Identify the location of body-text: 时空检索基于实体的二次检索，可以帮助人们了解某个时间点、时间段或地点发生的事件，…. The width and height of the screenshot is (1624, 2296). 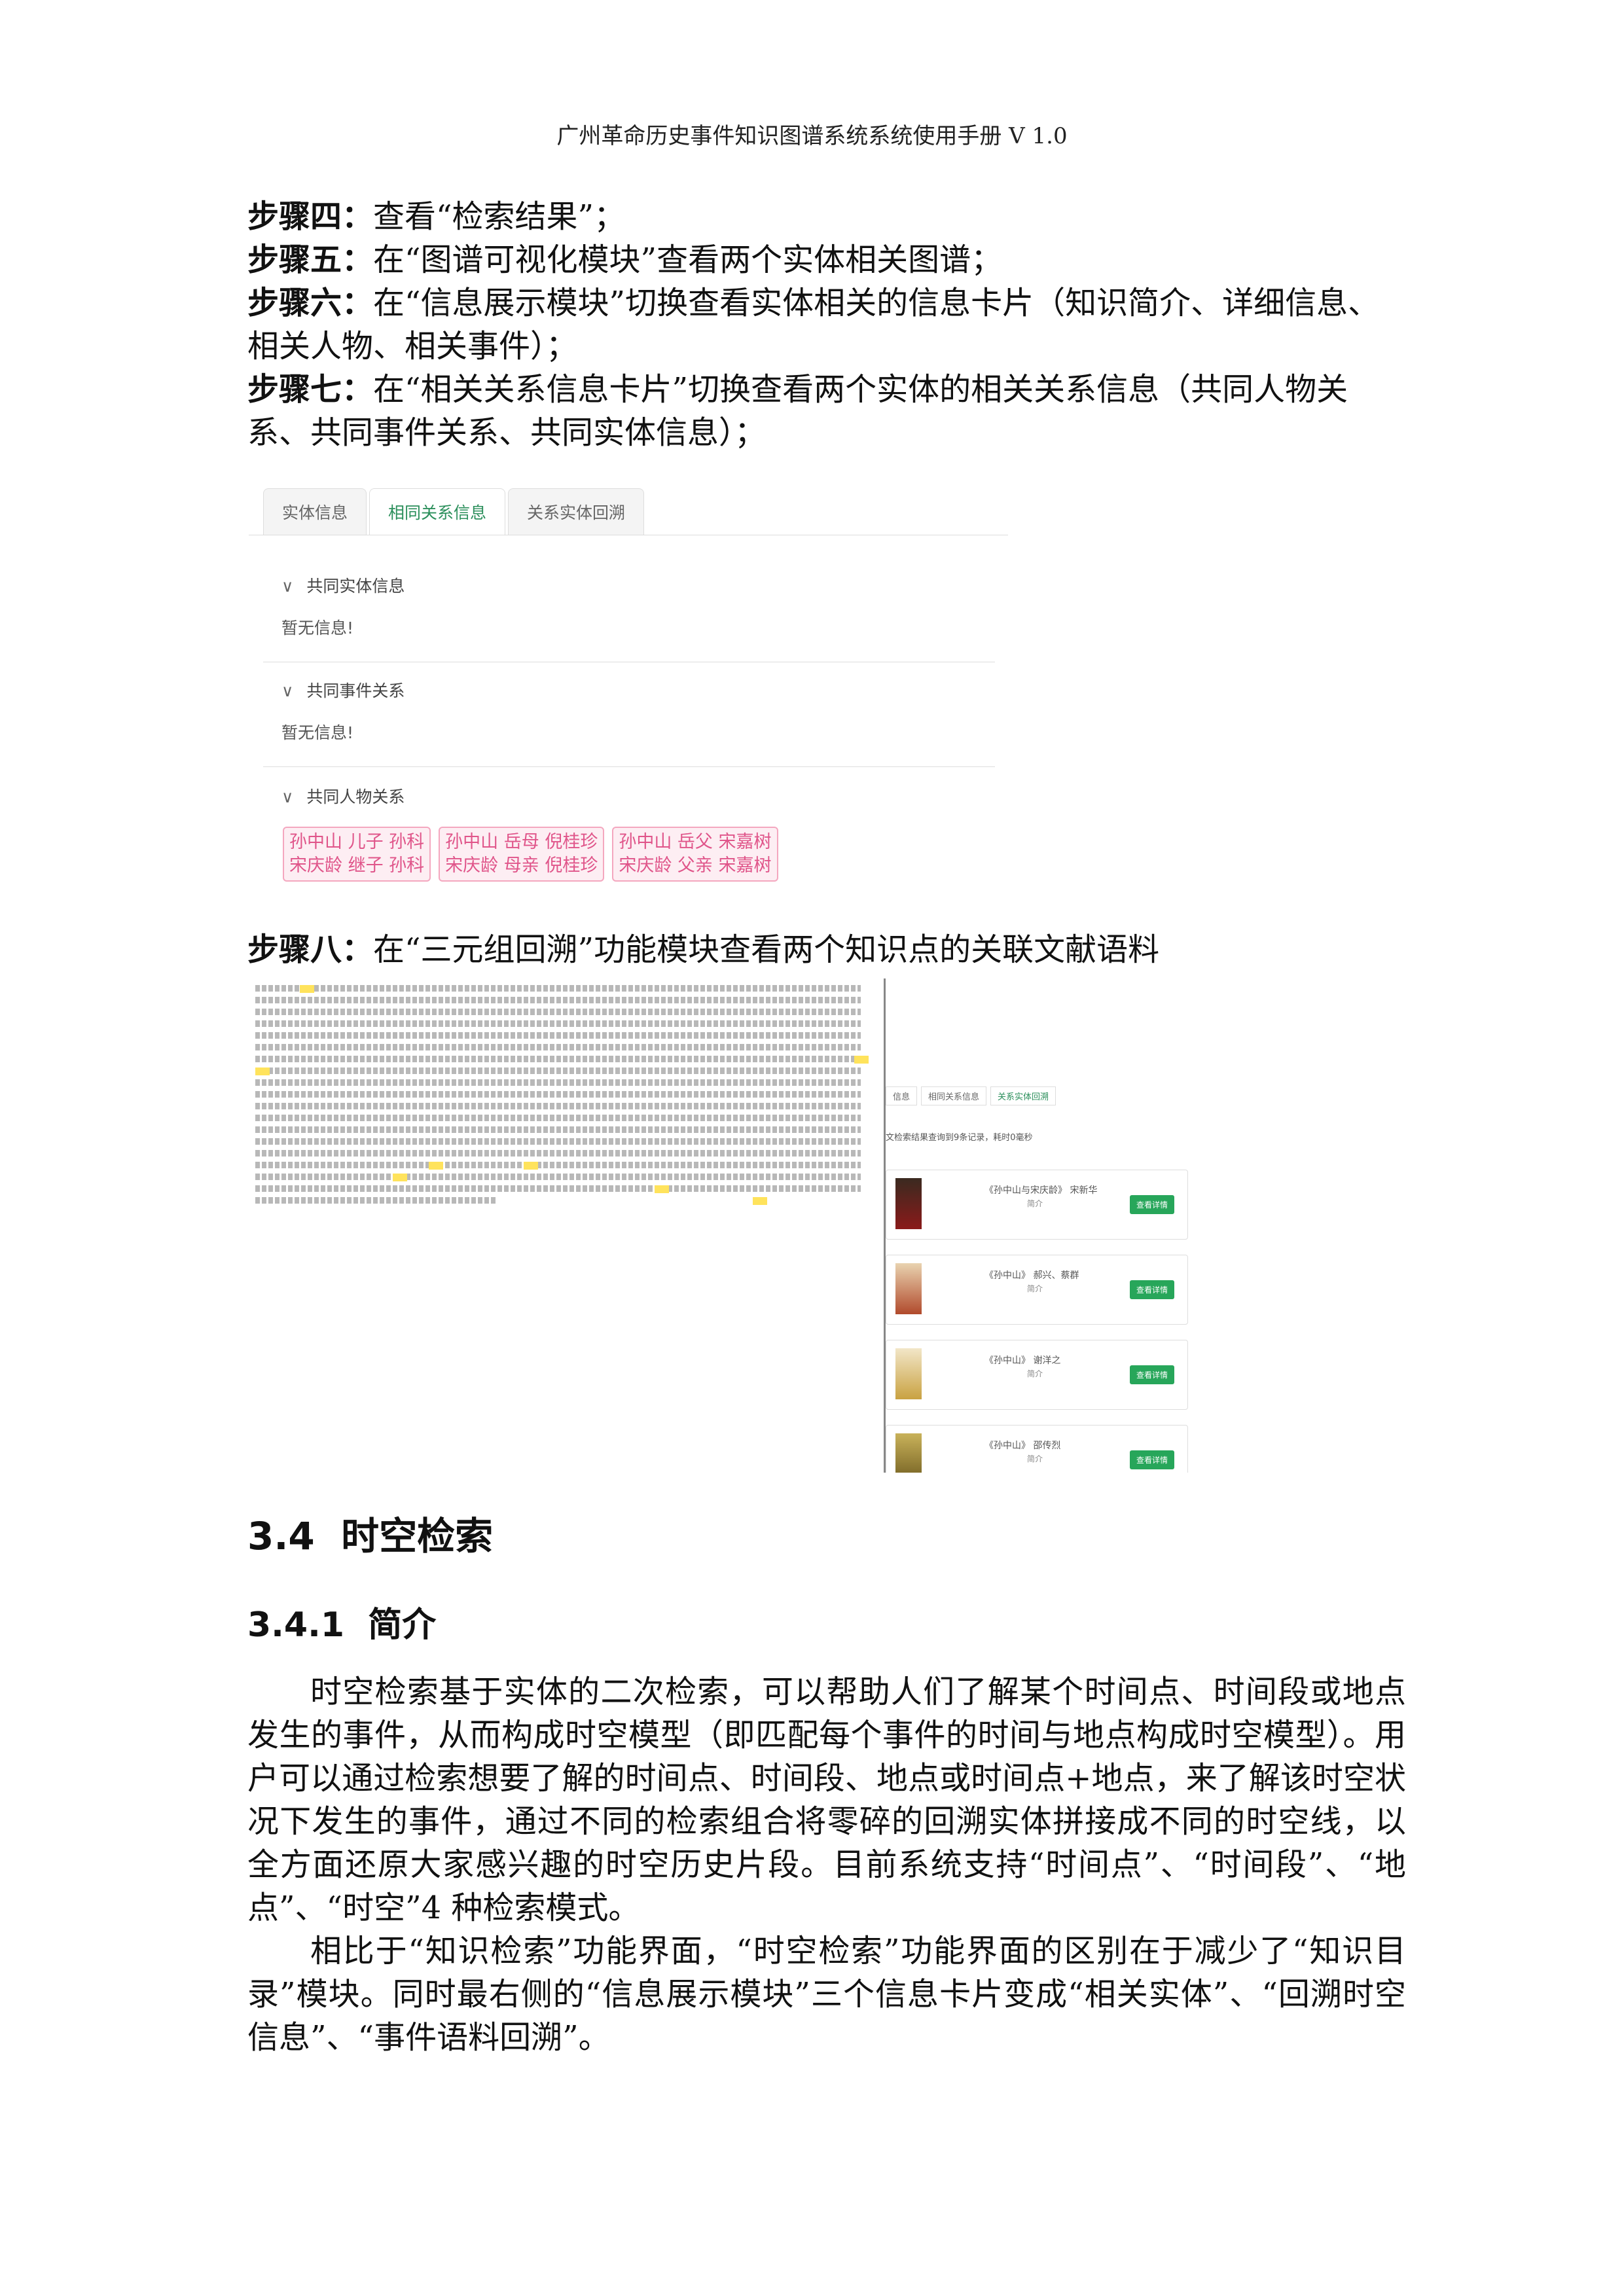
(826, 1864).